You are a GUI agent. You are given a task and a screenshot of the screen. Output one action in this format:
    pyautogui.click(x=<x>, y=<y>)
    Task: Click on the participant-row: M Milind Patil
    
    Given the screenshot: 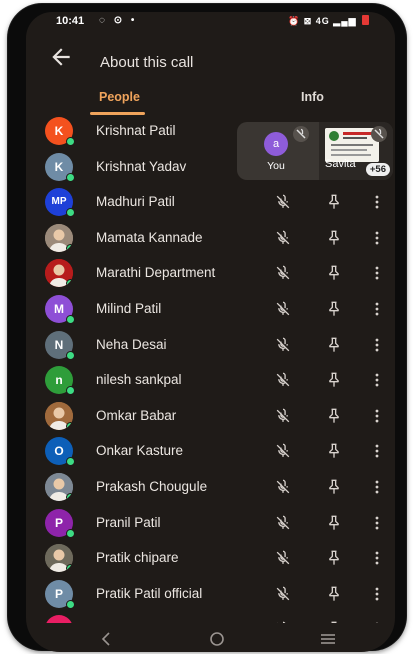 What is the action you would take?
    pyautogui.click(x=210, y=311)
    